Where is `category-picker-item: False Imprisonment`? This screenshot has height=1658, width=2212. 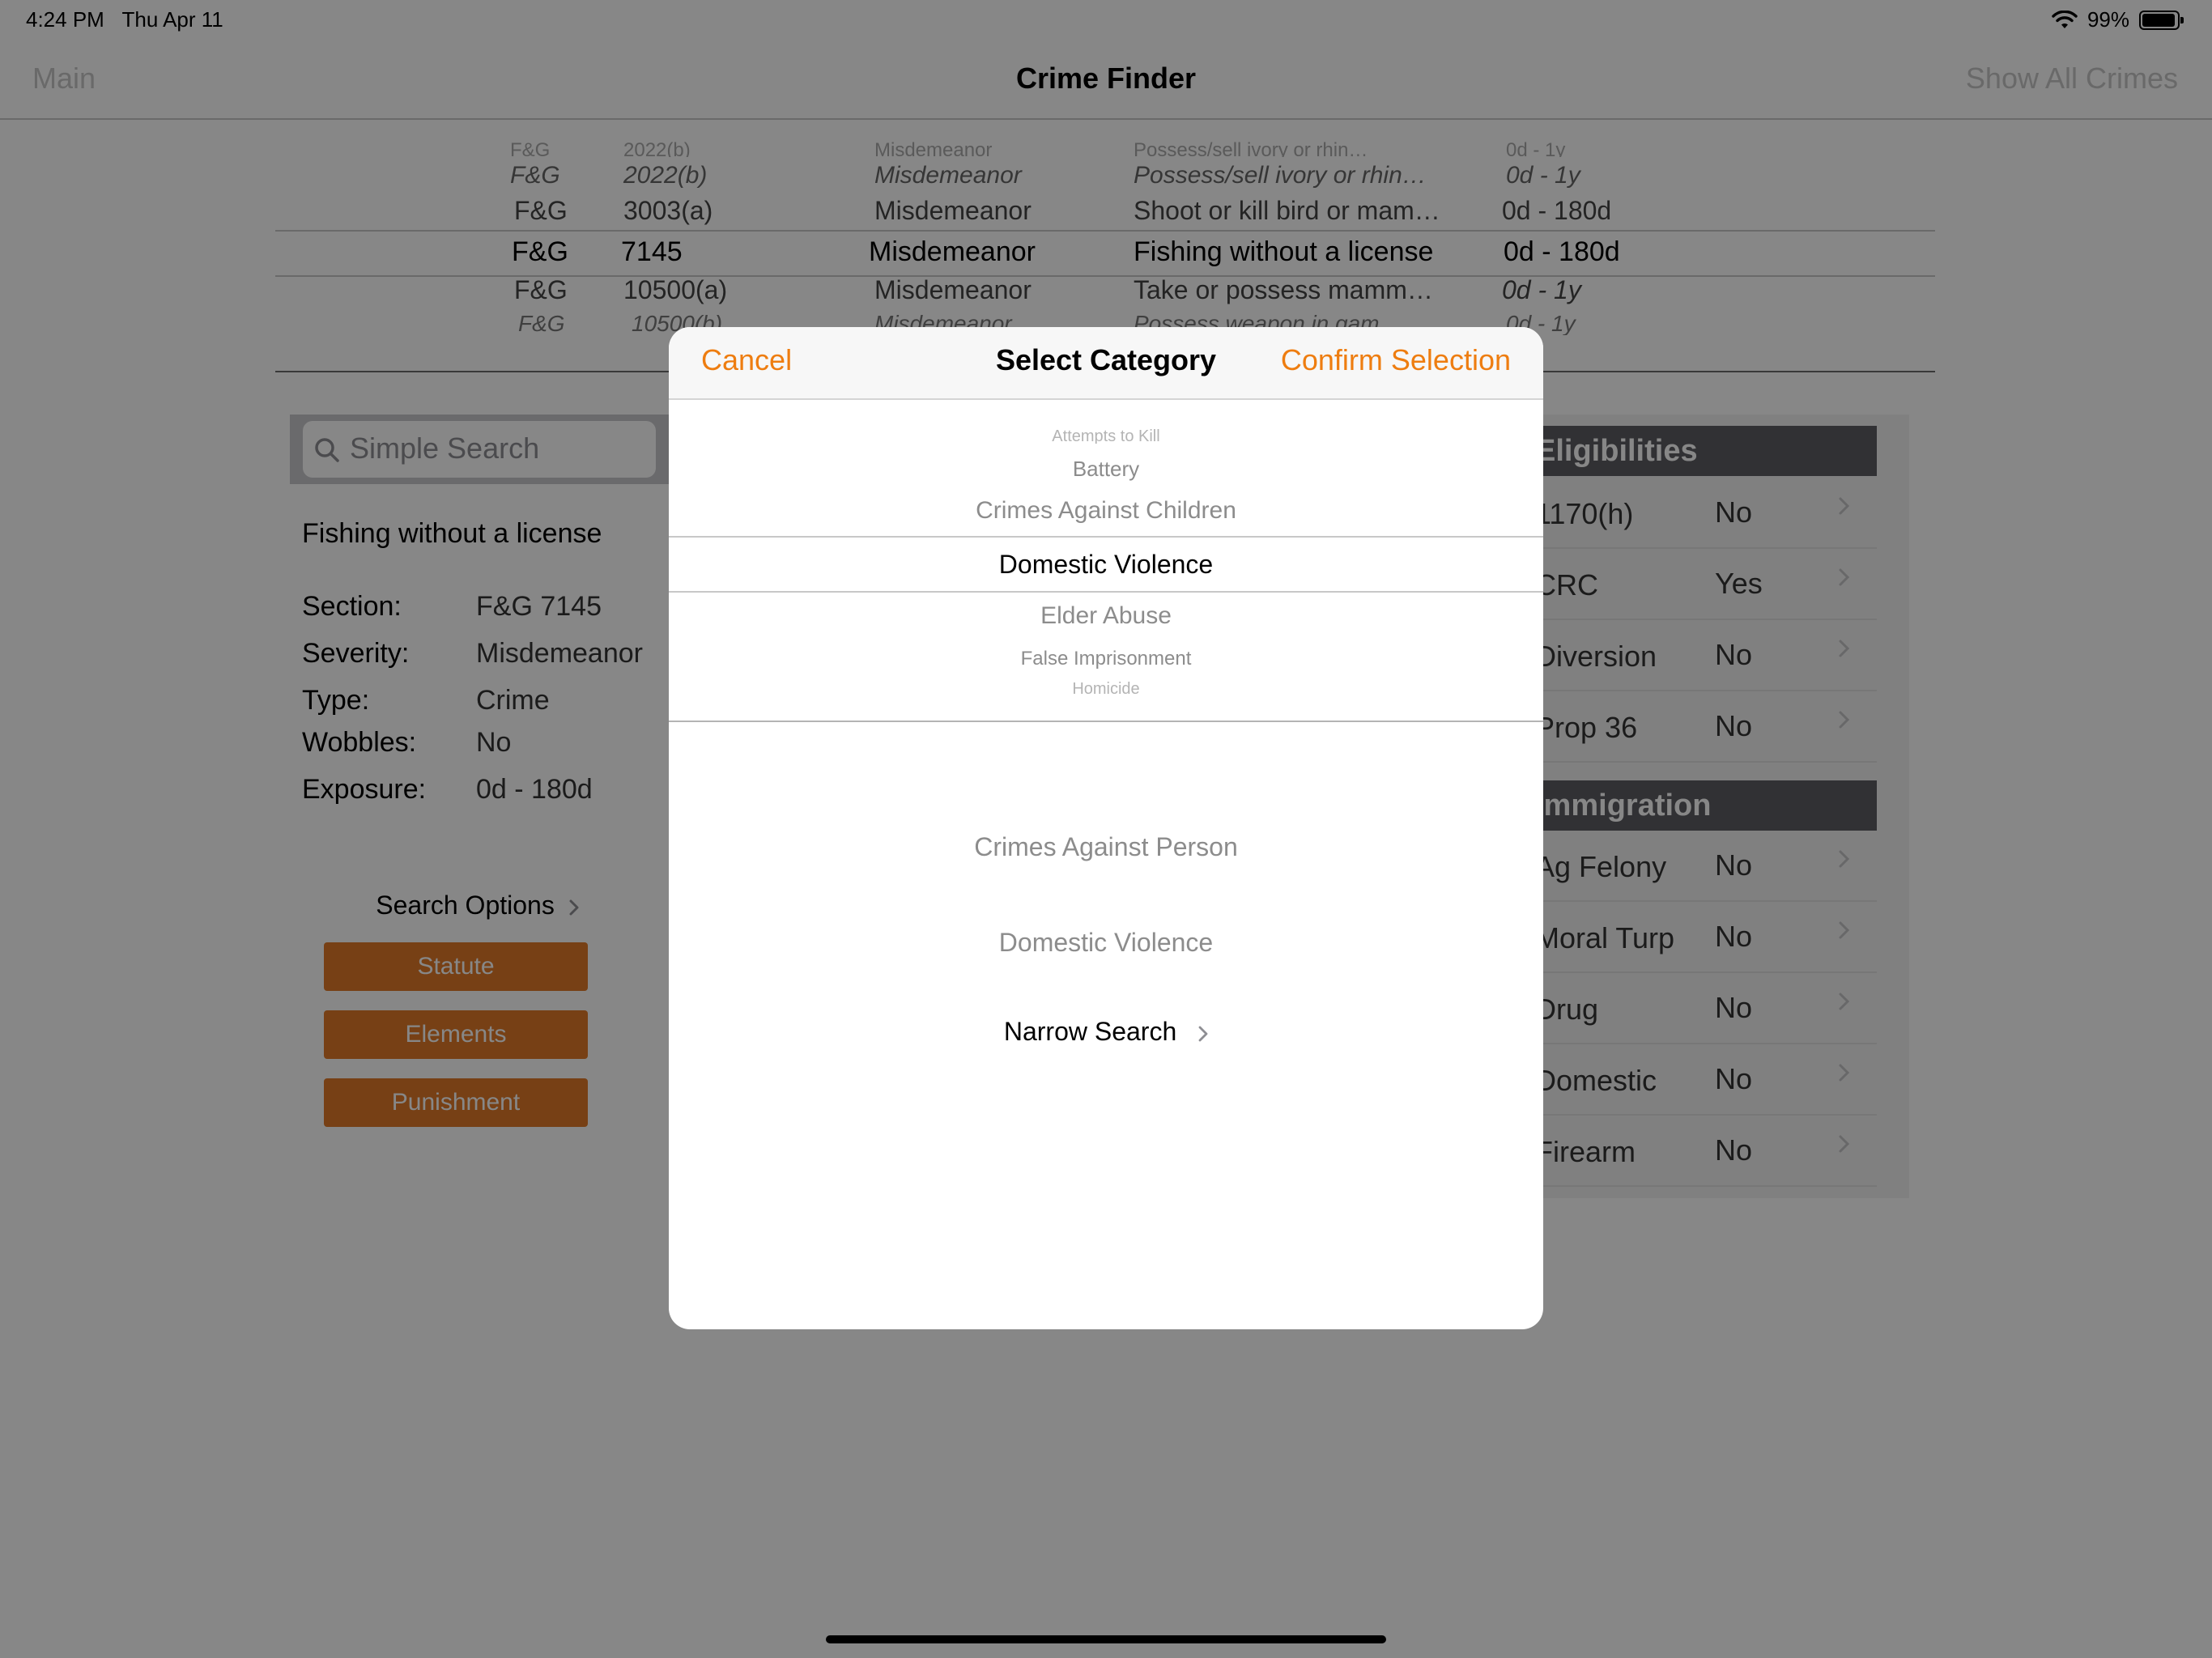
category-picker-item: False Imprisonment is located at coordinates (1106, 659).